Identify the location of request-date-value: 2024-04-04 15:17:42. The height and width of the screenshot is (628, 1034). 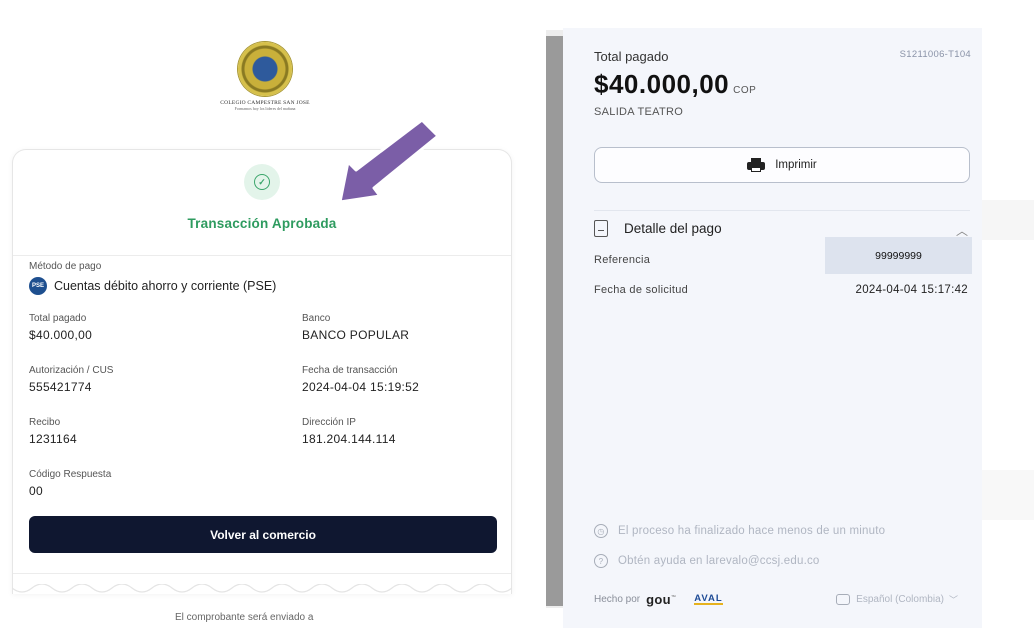
(911, 290).